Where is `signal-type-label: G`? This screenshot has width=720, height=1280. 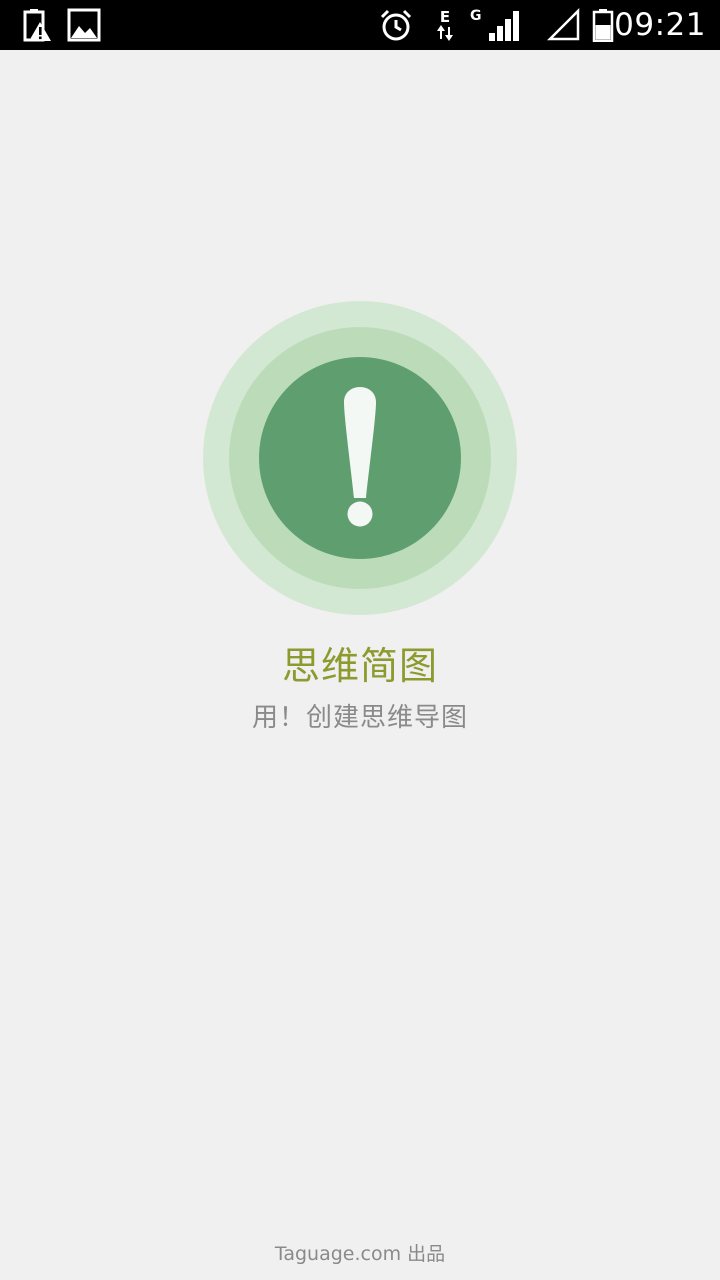 signal-type-label: G is located at coordinates (476, 16).